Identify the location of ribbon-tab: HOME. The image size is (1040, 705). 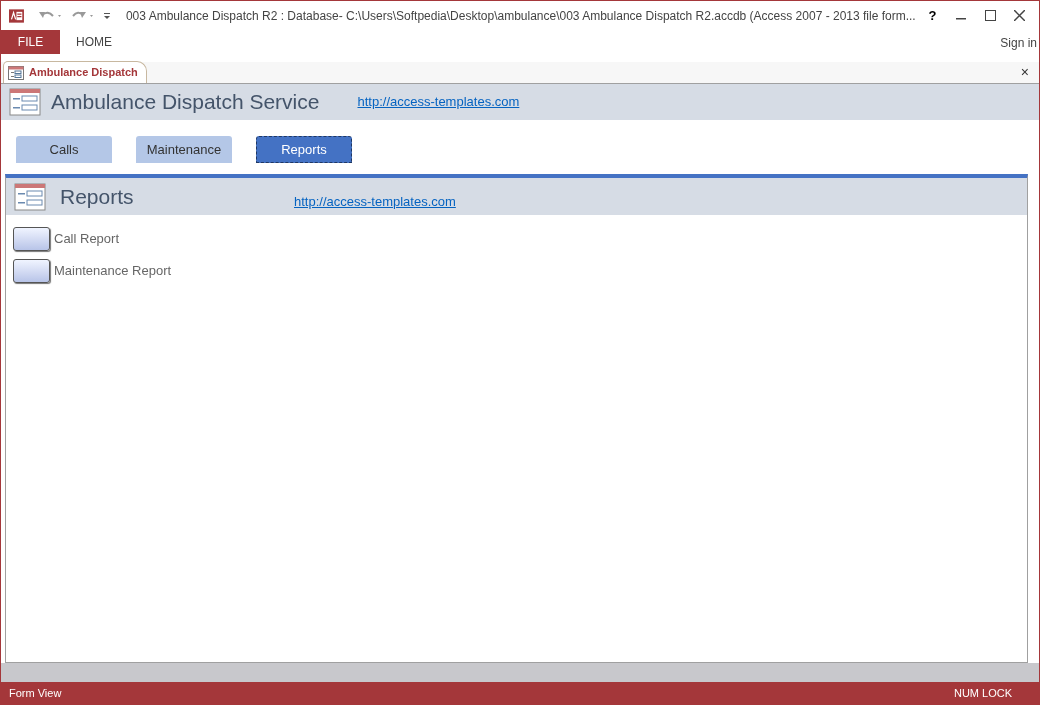
(94, 42).